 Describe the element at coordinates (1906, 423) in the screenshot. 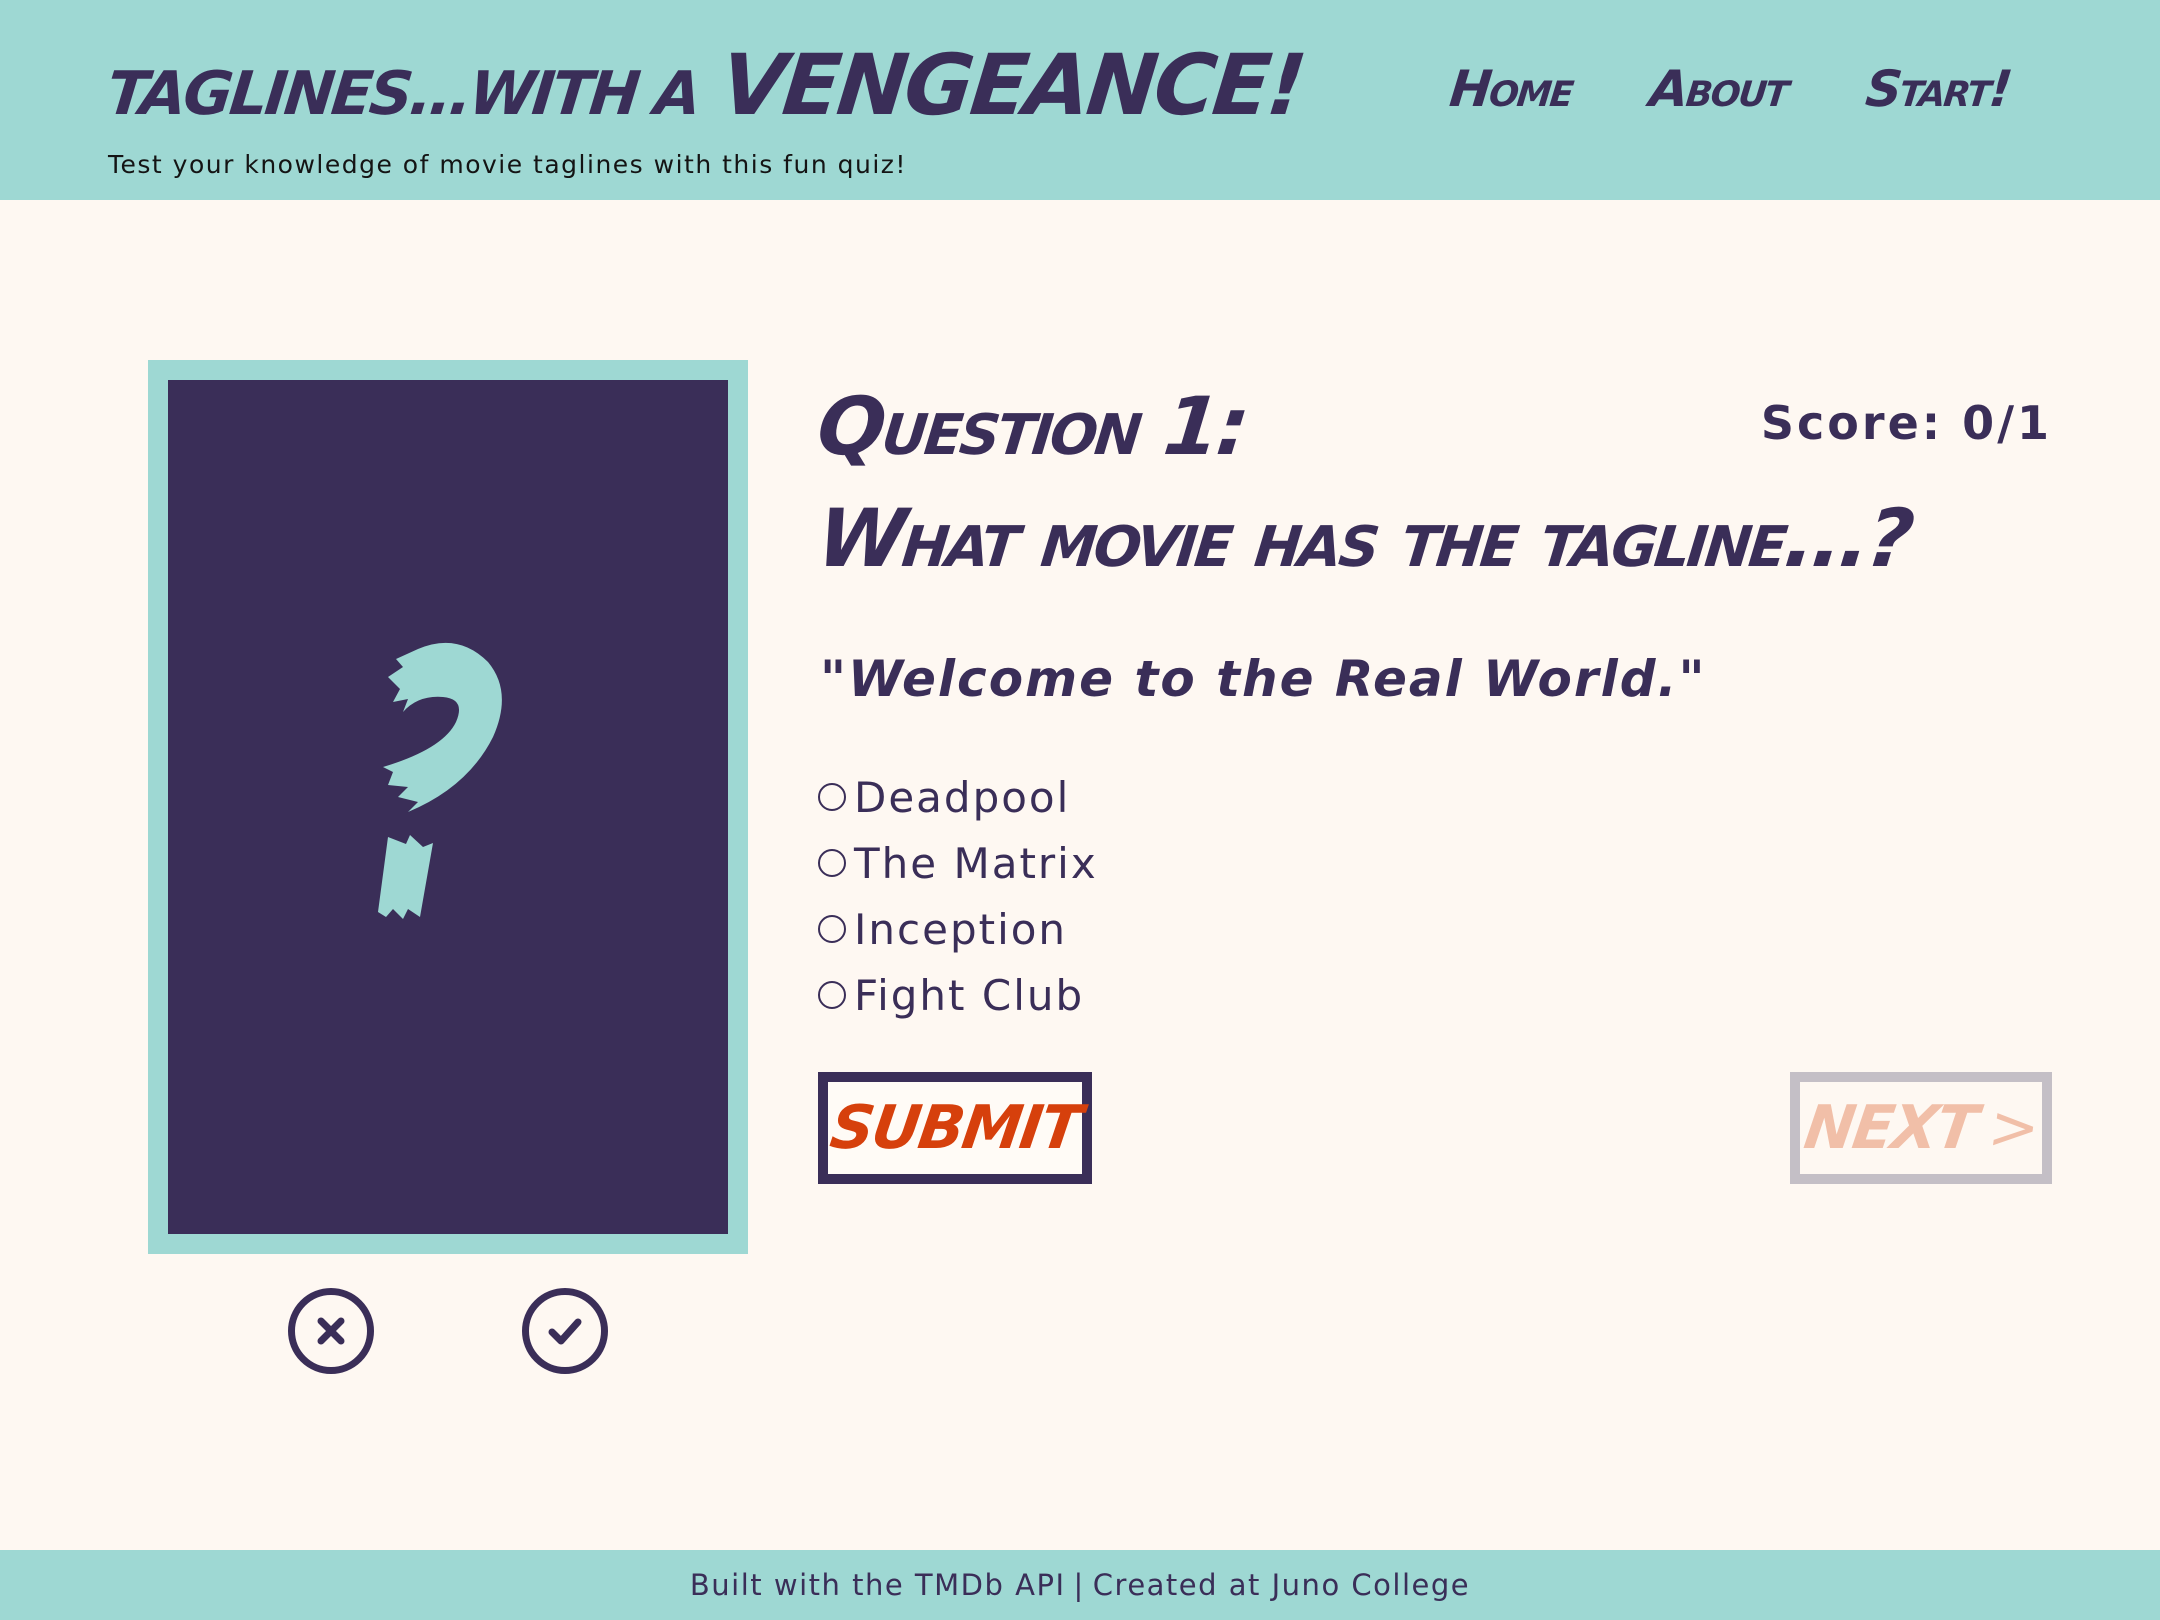

I see `score-display: Score: 0/1` at that location.